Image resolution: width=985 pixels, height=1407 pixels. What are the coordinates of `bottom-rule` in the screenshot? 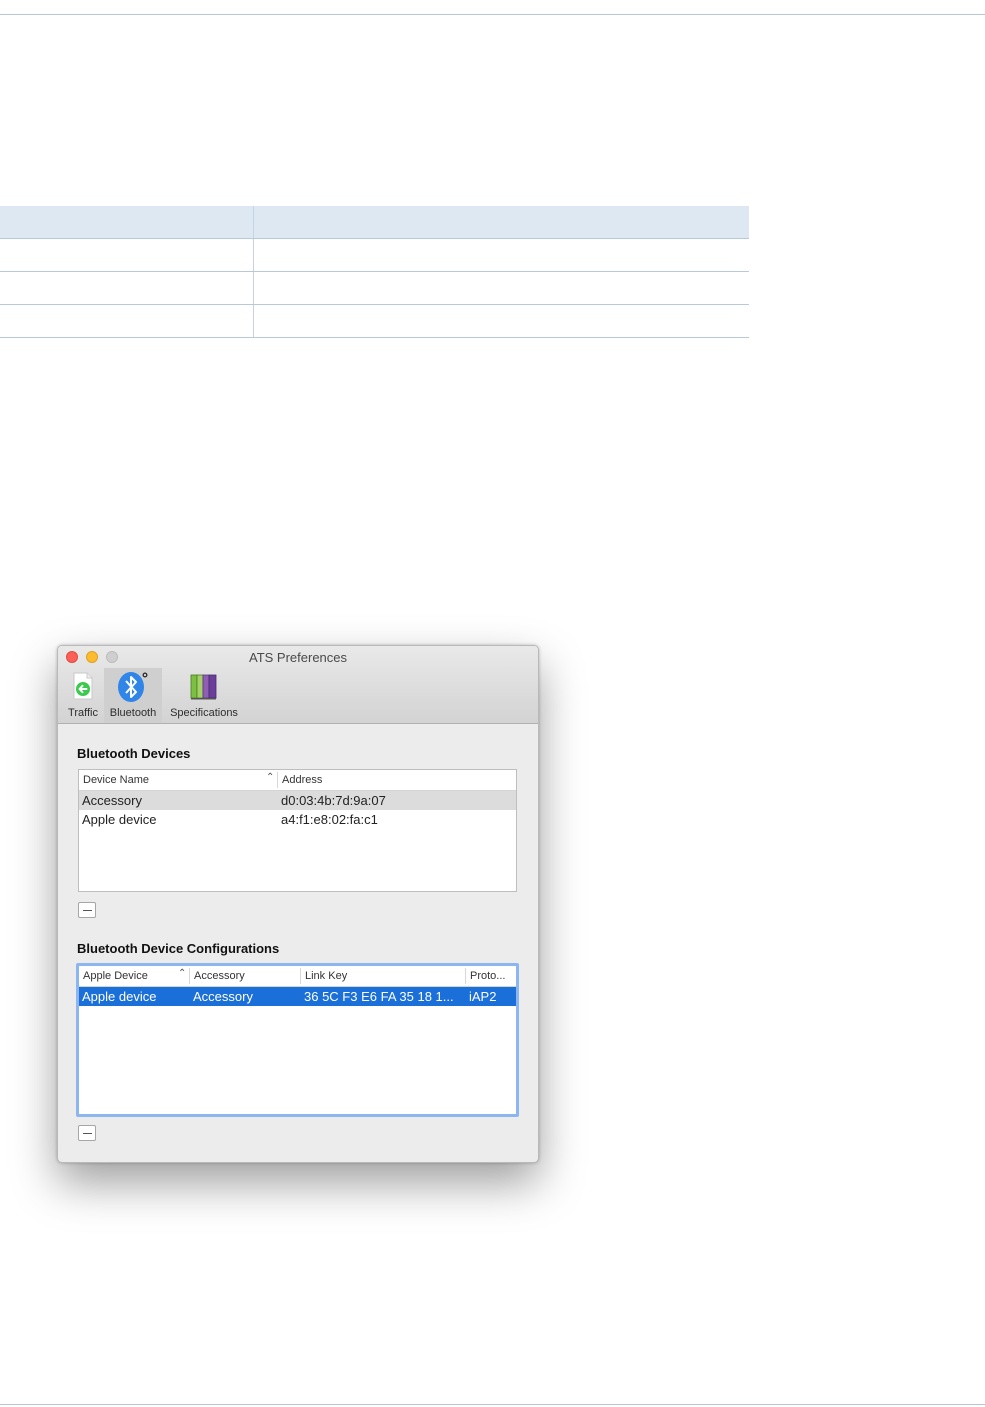 It's located at (492, 1404).